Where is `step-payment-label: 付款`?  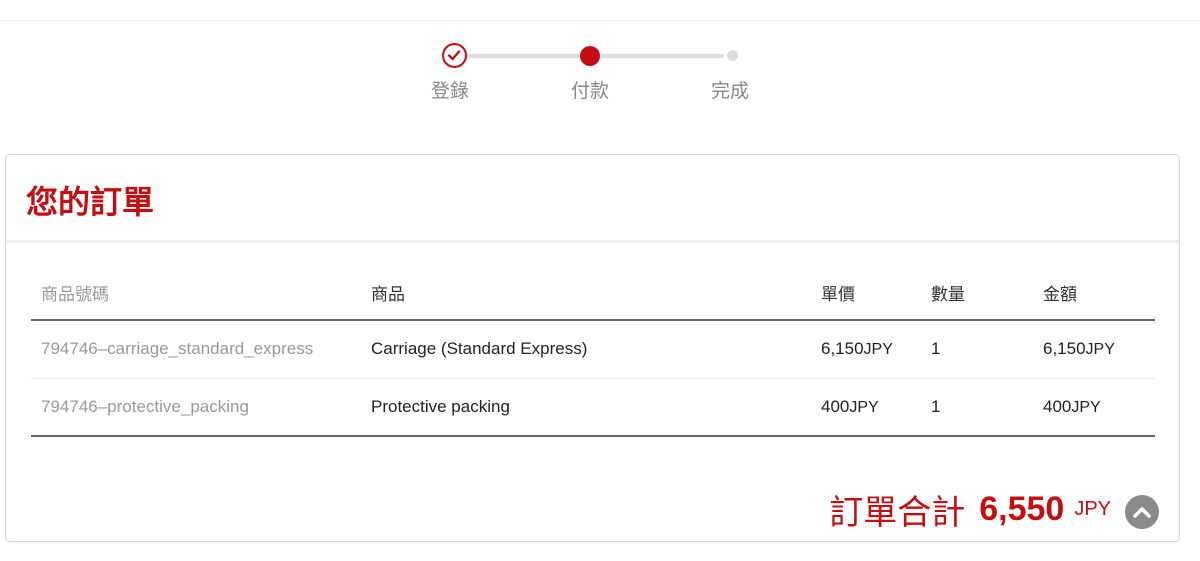 step-payment-label: 付款 is located at coordinates (589, 91).